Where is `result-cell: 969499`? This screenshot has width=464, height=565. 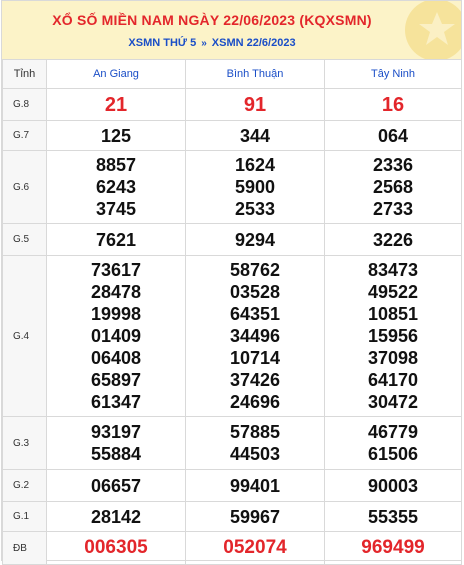 result-cell: 969499 is located at coordinates (393, 548).